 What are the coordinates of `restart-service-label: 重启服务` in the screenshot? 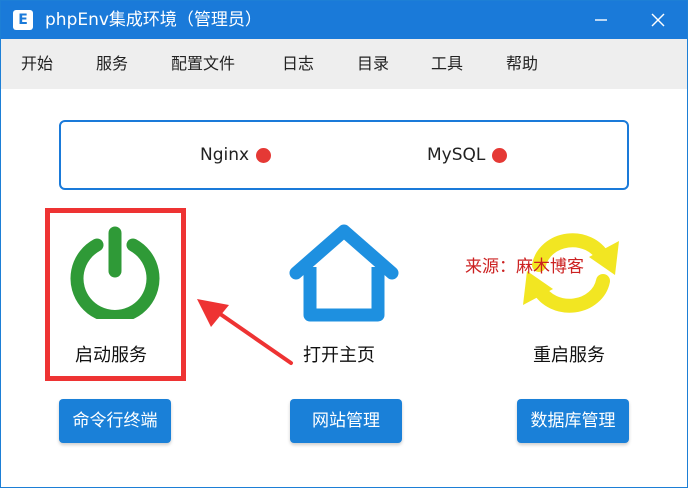 It's located at (569, 355).